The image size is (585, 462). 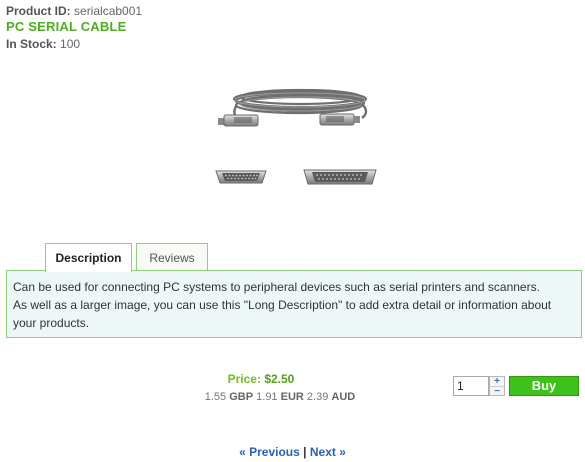 I want to click on price-amount: $2.50, so click(x=279, y=379).